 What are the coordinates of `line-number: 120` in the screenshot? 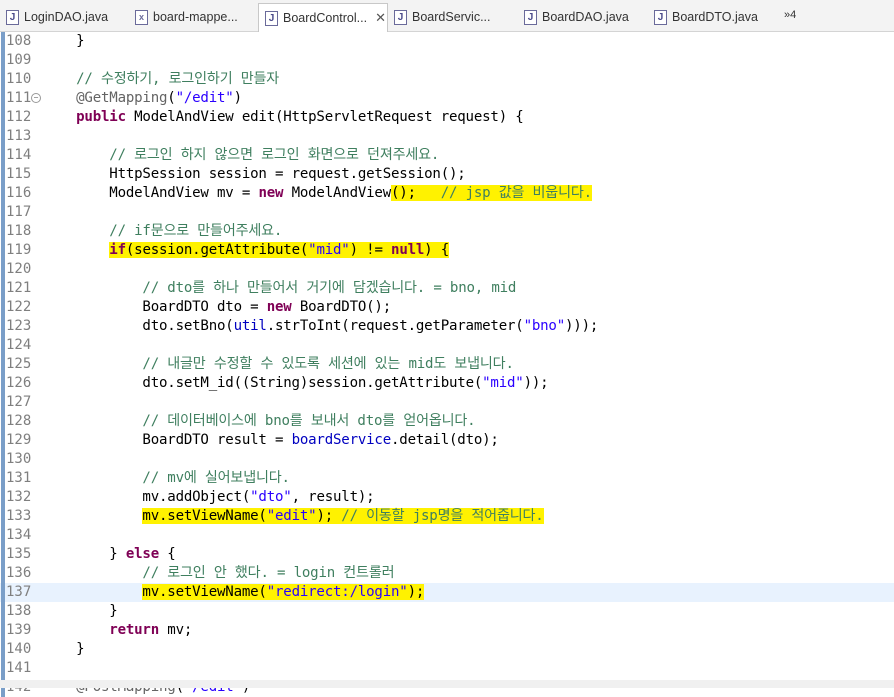 It's located at (19, 269).